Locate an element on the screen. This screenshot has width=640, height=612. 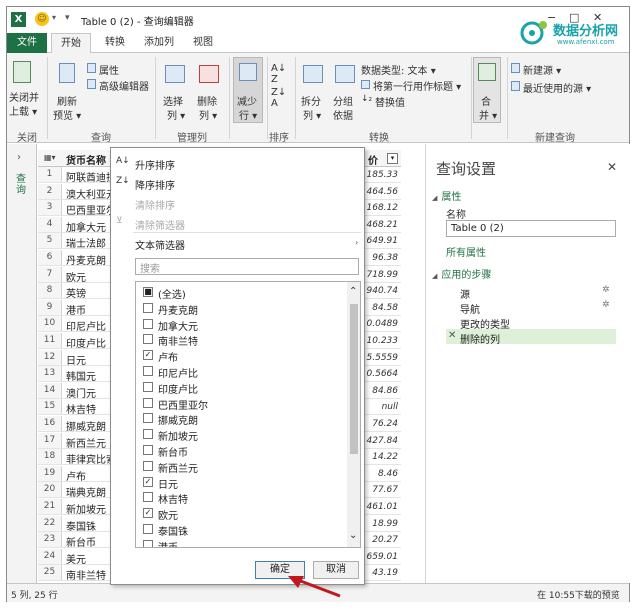
scroll-down-icon: ⌄ is located at coordinates (353, 535).